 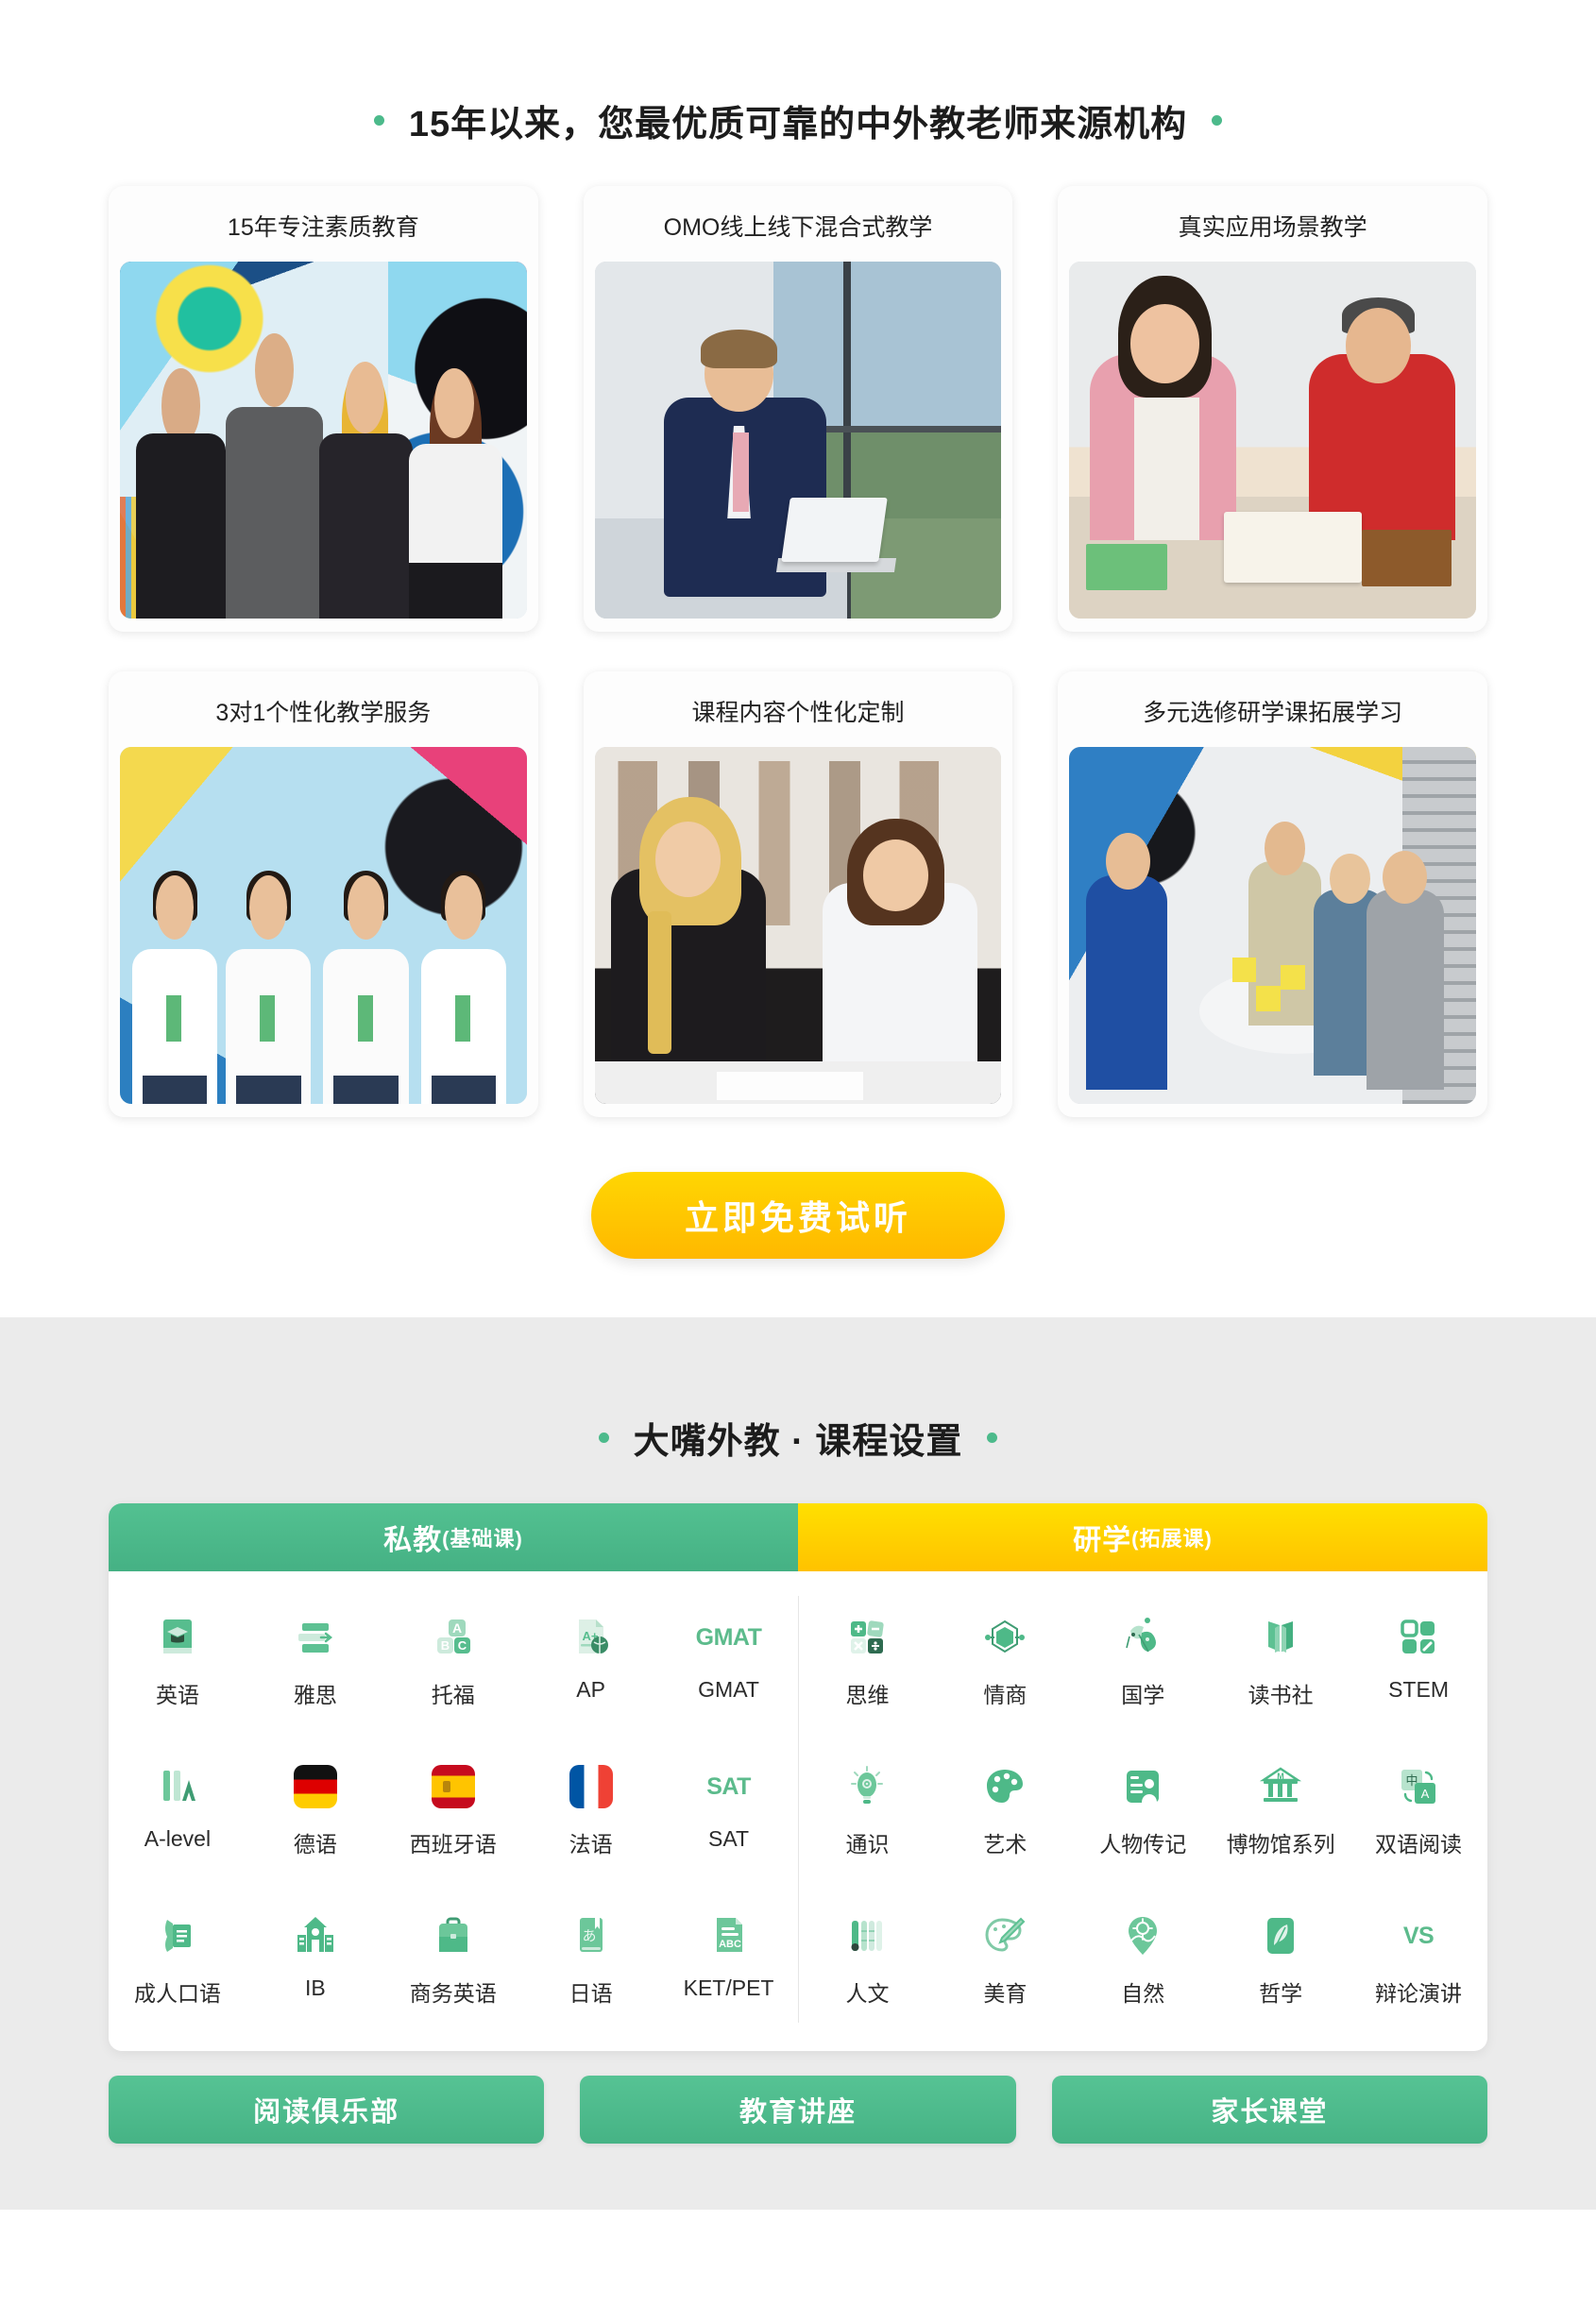 What do you see at coordinates (178, 1809) in the screenshot?
I see `course-item-a-level: A-level` at bounding box center [178, 1809].